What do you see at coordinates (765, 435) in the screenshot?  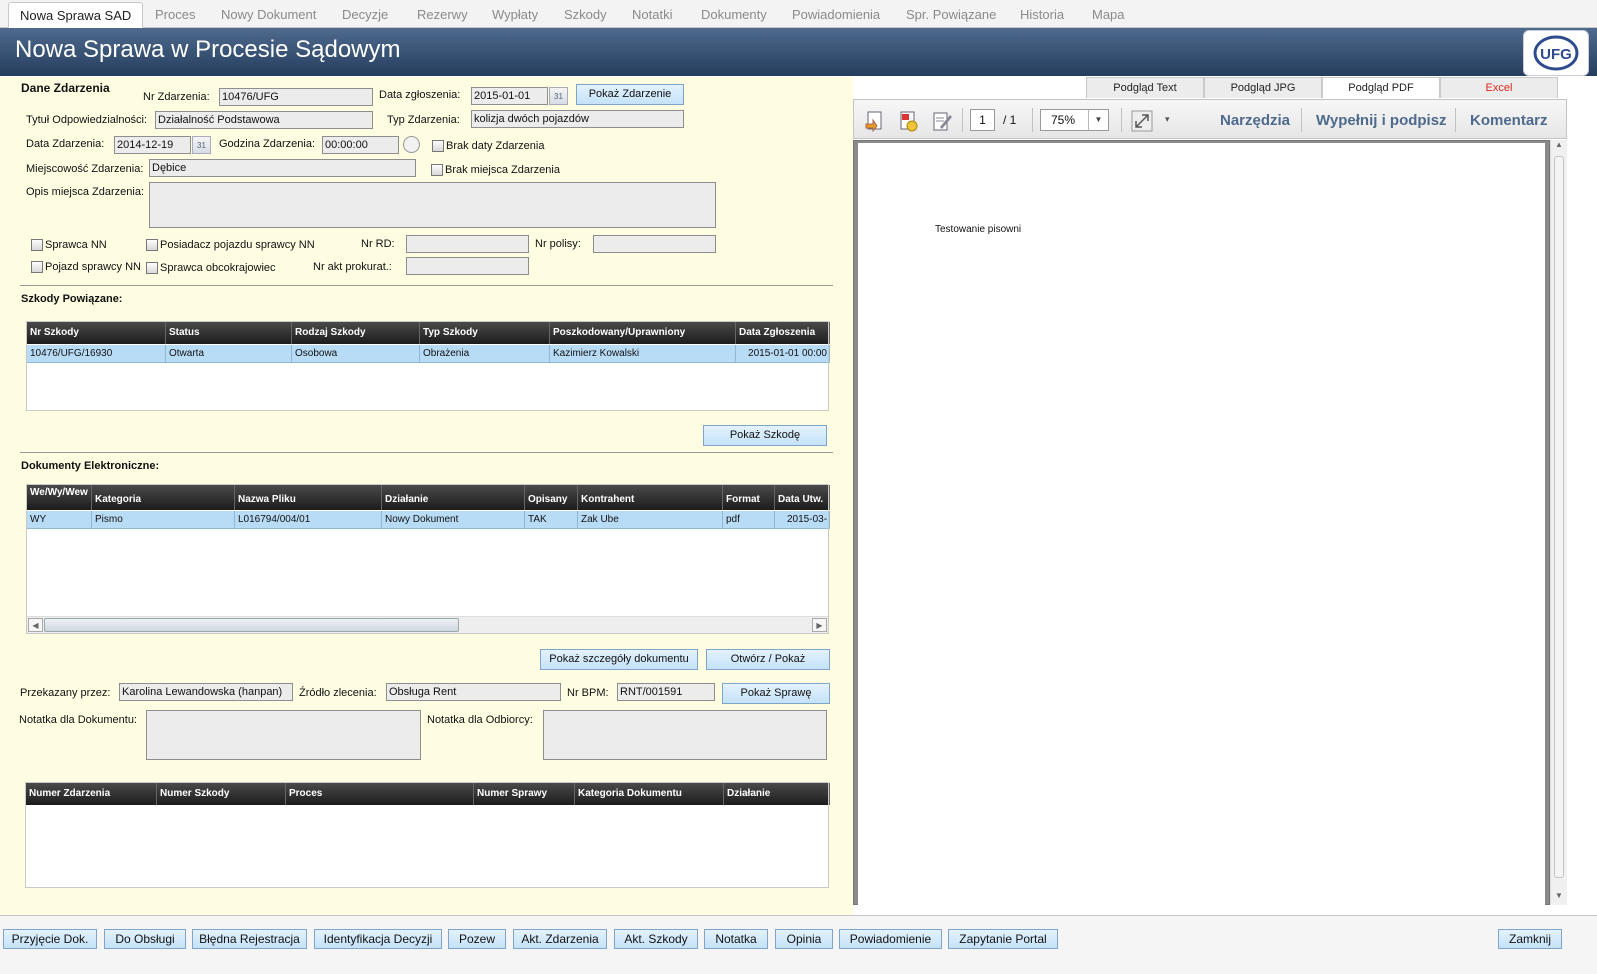 I see `show-claim-button: Pokaż Szkodę` at bounding box center [765, 435].